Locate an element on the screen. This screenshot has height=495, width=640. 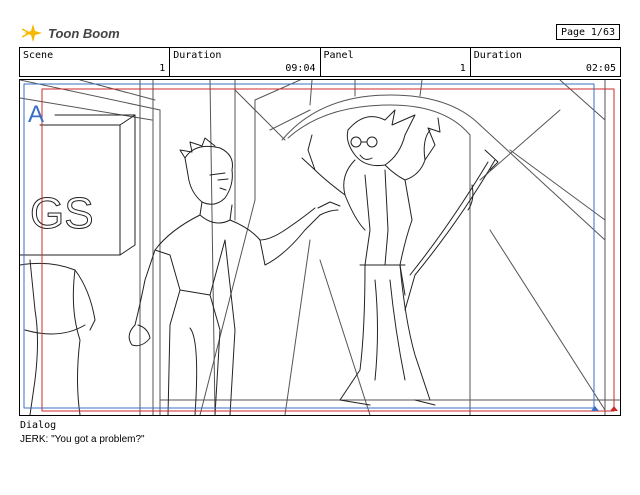
toon-boom-logo: Toon Boom is located at coordinates (71, 33).